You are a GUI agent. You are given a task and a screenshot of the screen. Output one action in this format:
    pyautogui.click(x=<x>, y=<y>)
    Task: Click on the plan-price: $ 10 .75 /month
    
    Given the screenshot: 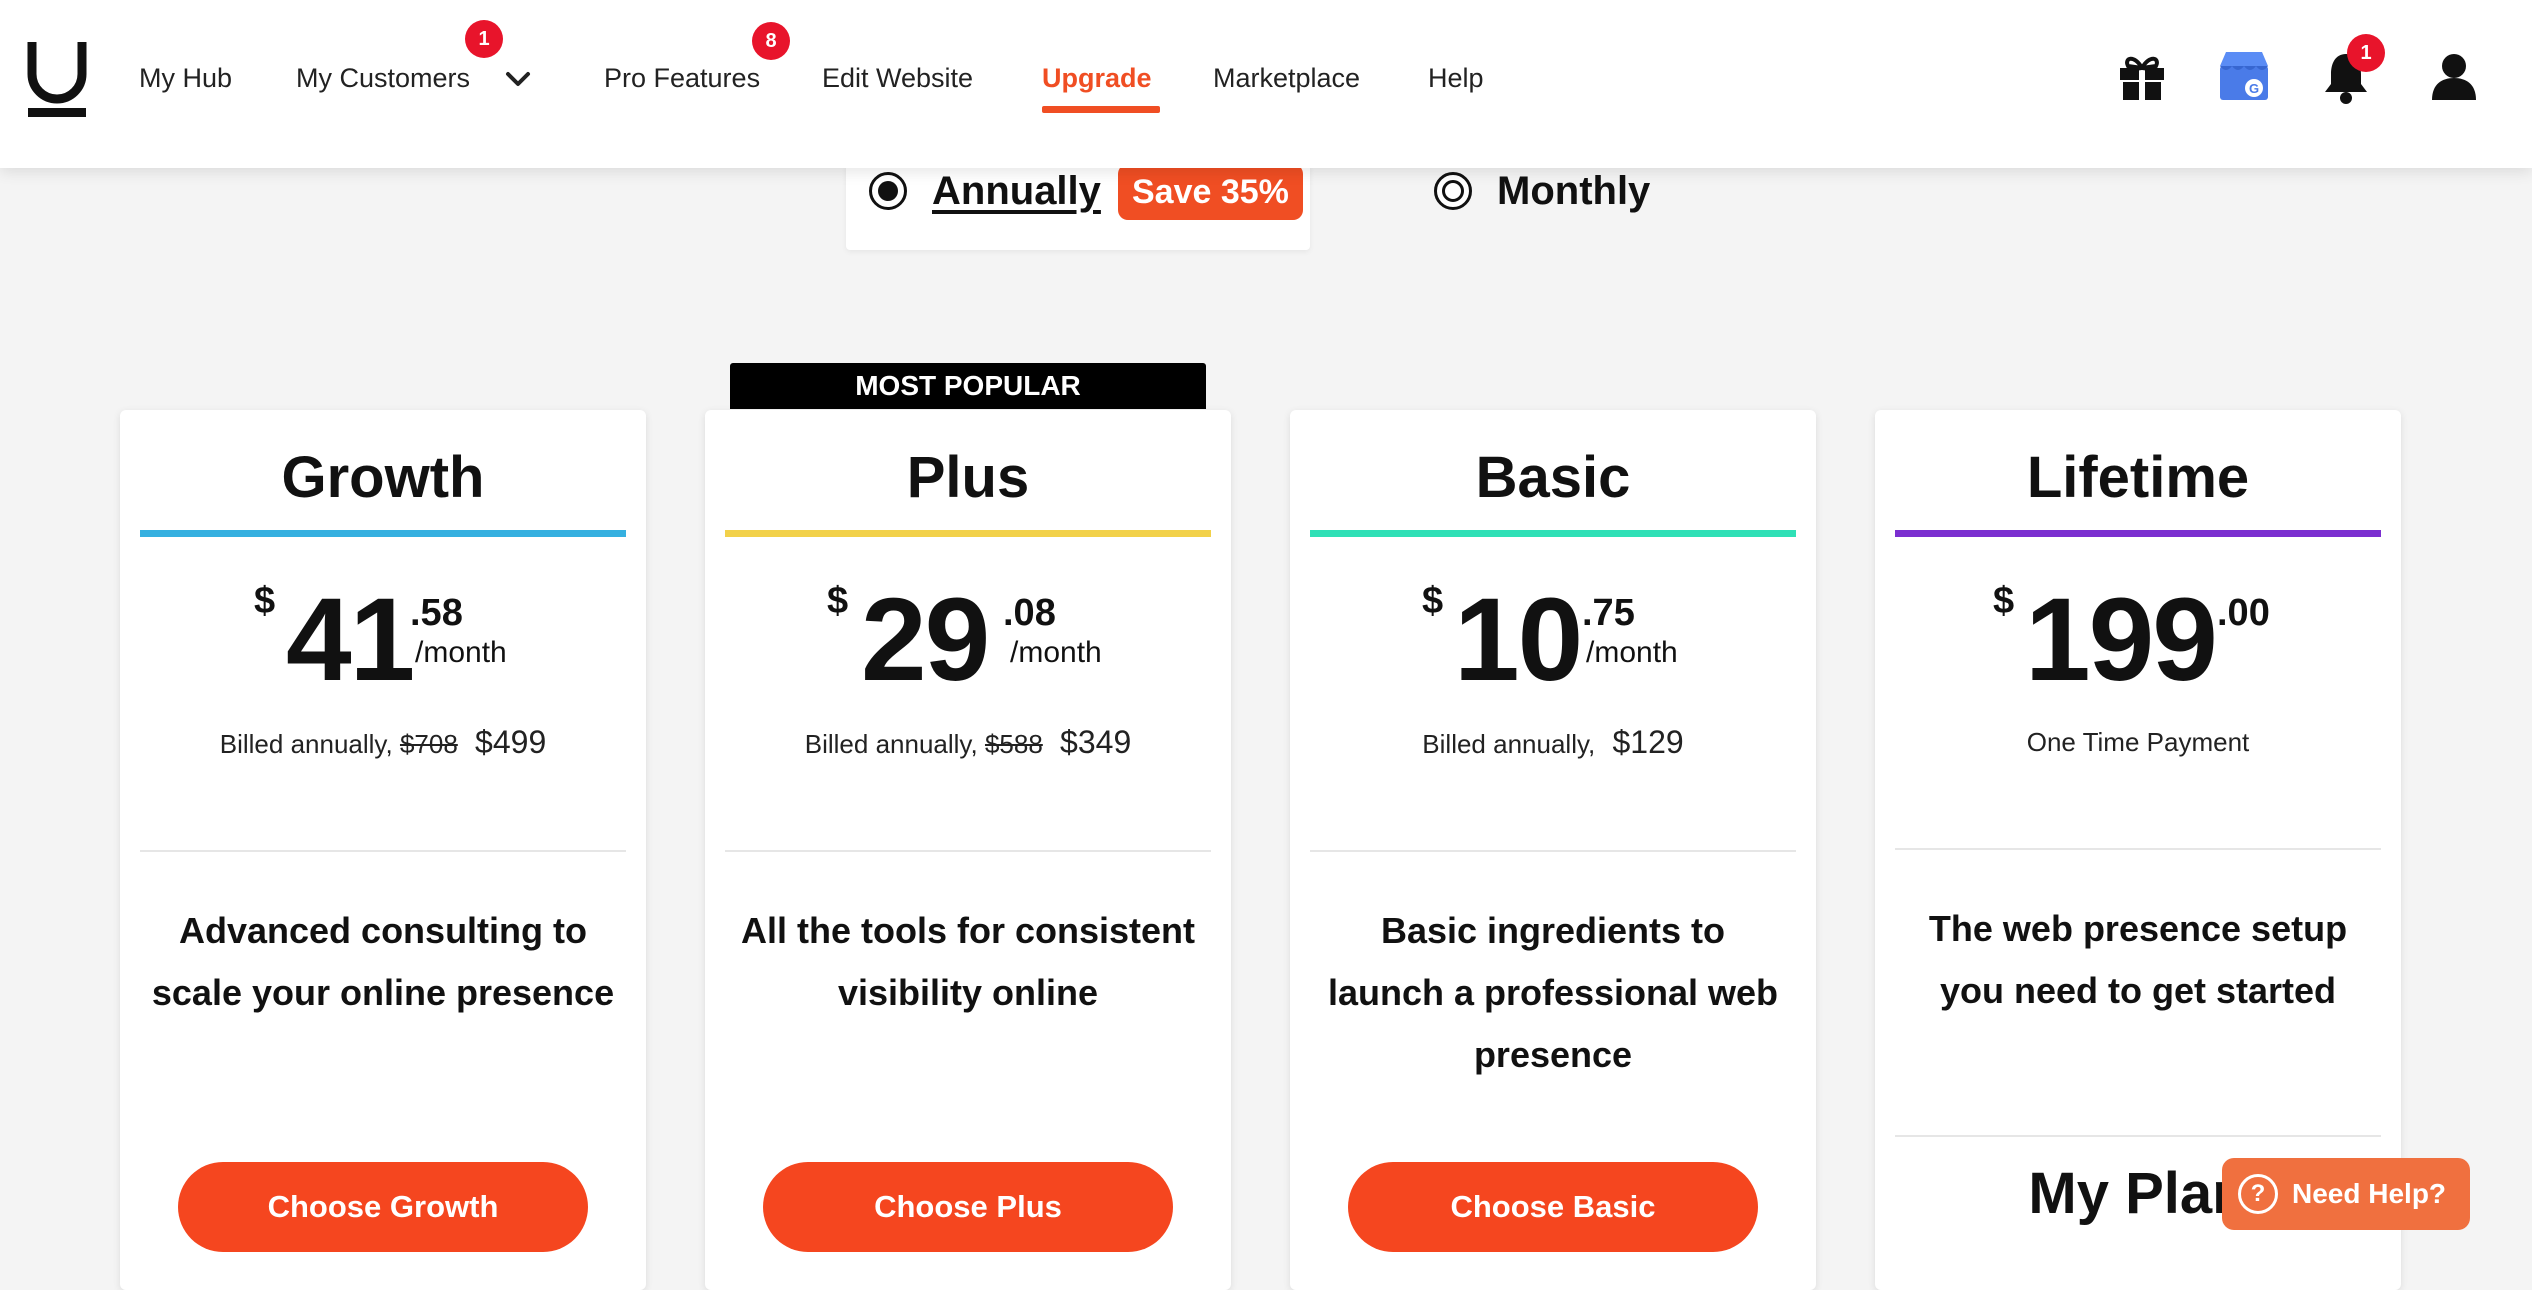 What is the action you would take?
    pyautogui.click(x=1553, y=640)
    